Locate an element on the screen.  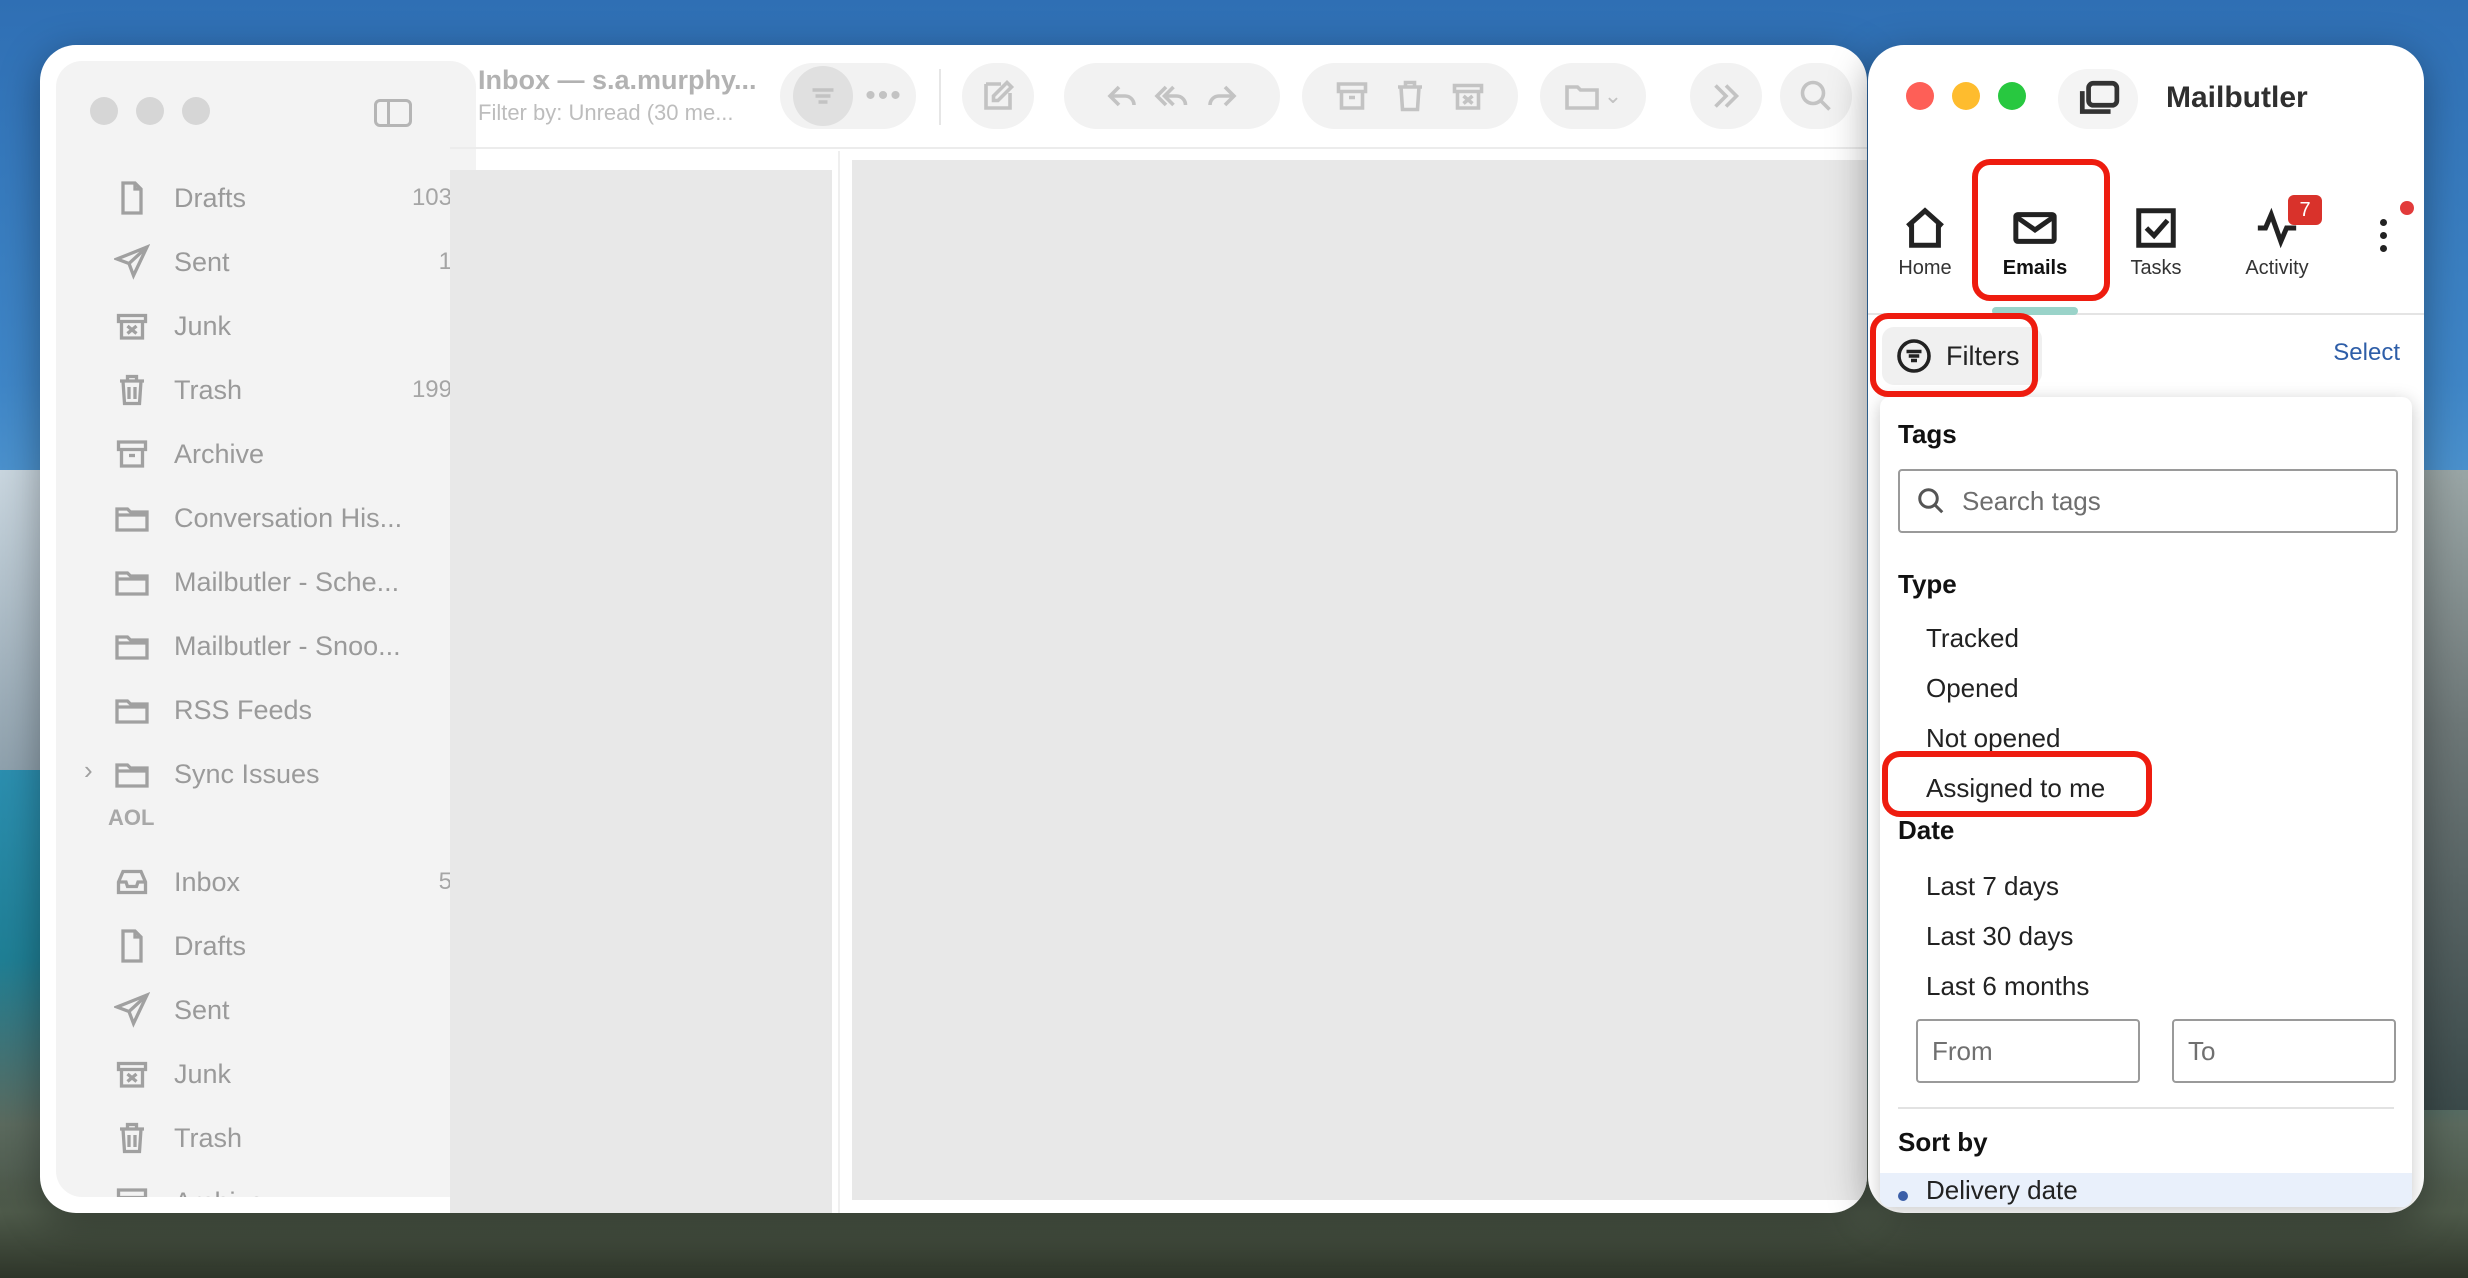
double-chevron-right-icon is located at coordinates (1727, 96).